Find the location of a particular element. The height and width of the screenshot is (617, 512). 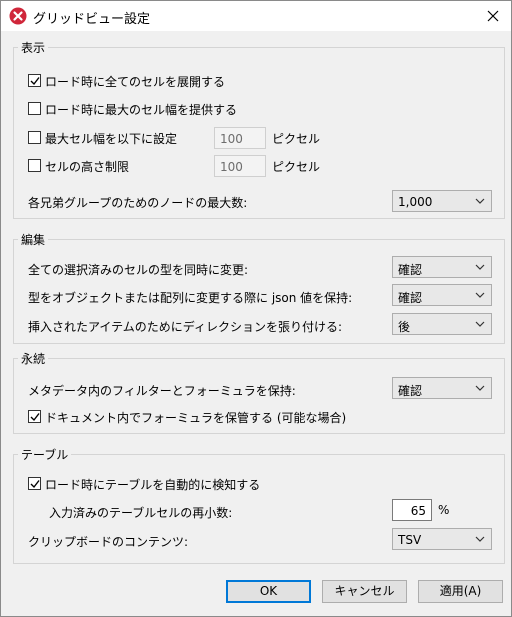

append-direction-select: 後 is located at coordinates (442, 324).